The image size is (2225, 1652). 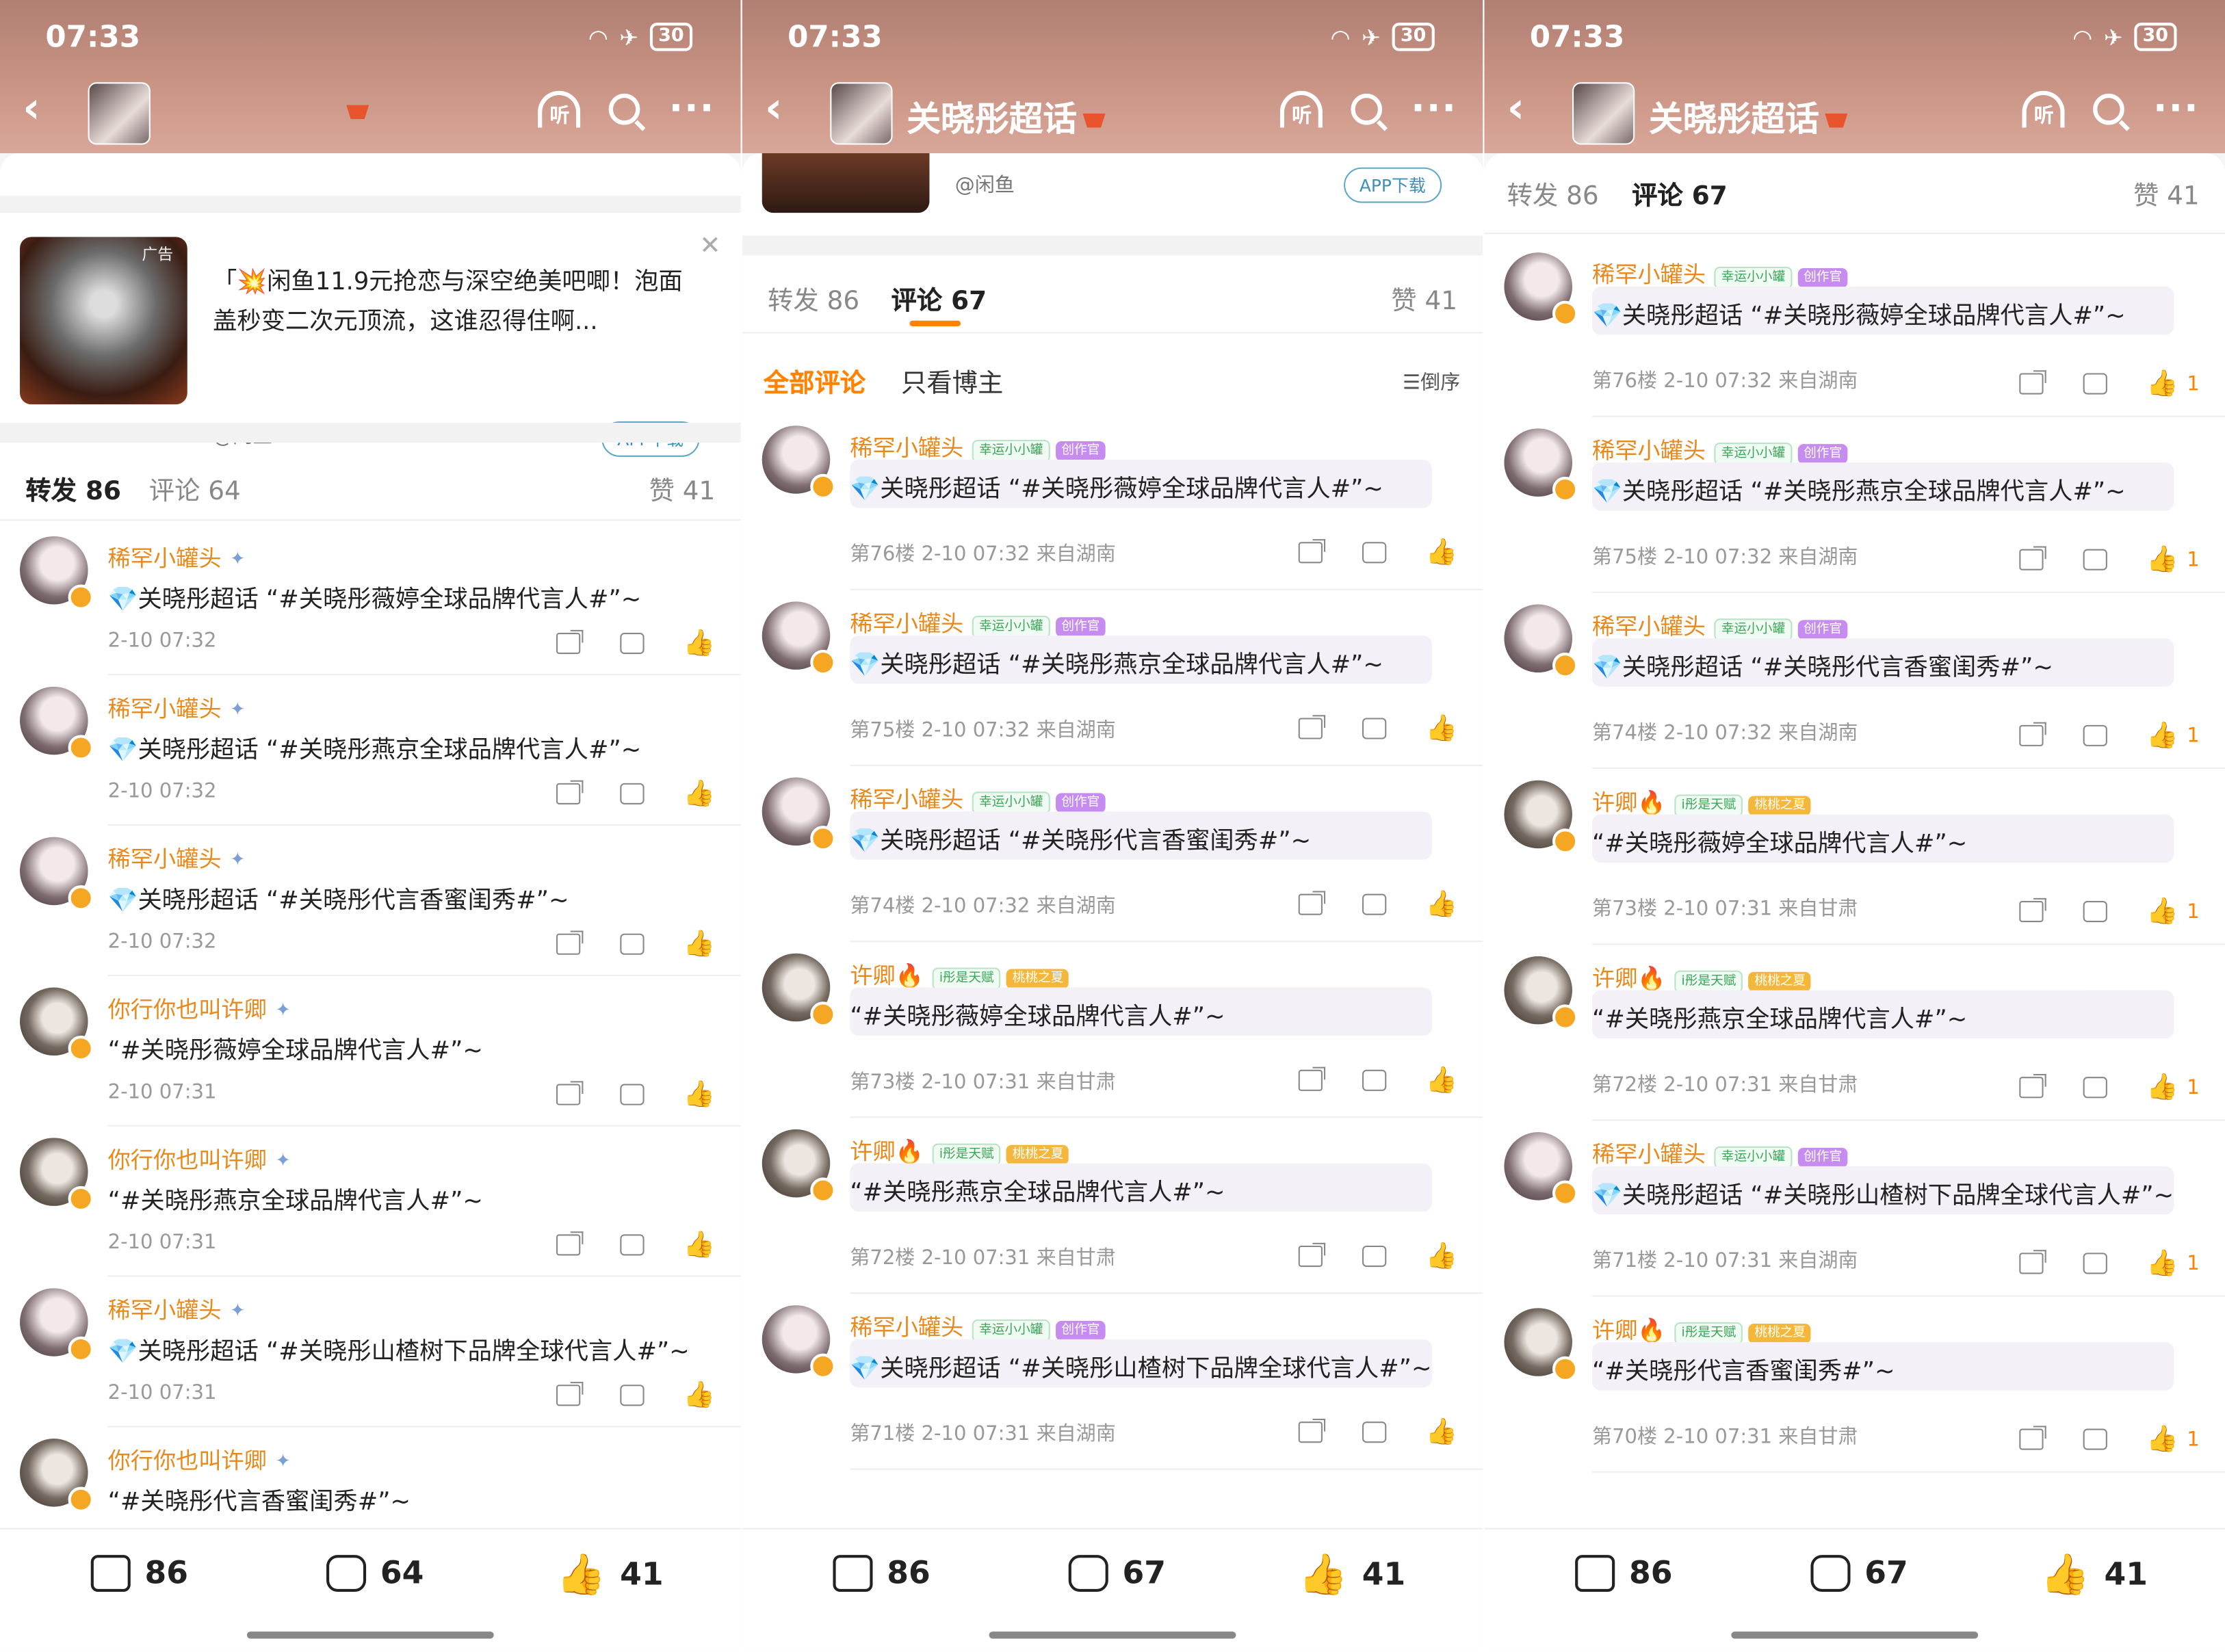 What do you see at coordinates (1112, 194) in the screenshot?
I see `ad-card: @闲鱼 APP下载` at bounding box center [1112, 194].